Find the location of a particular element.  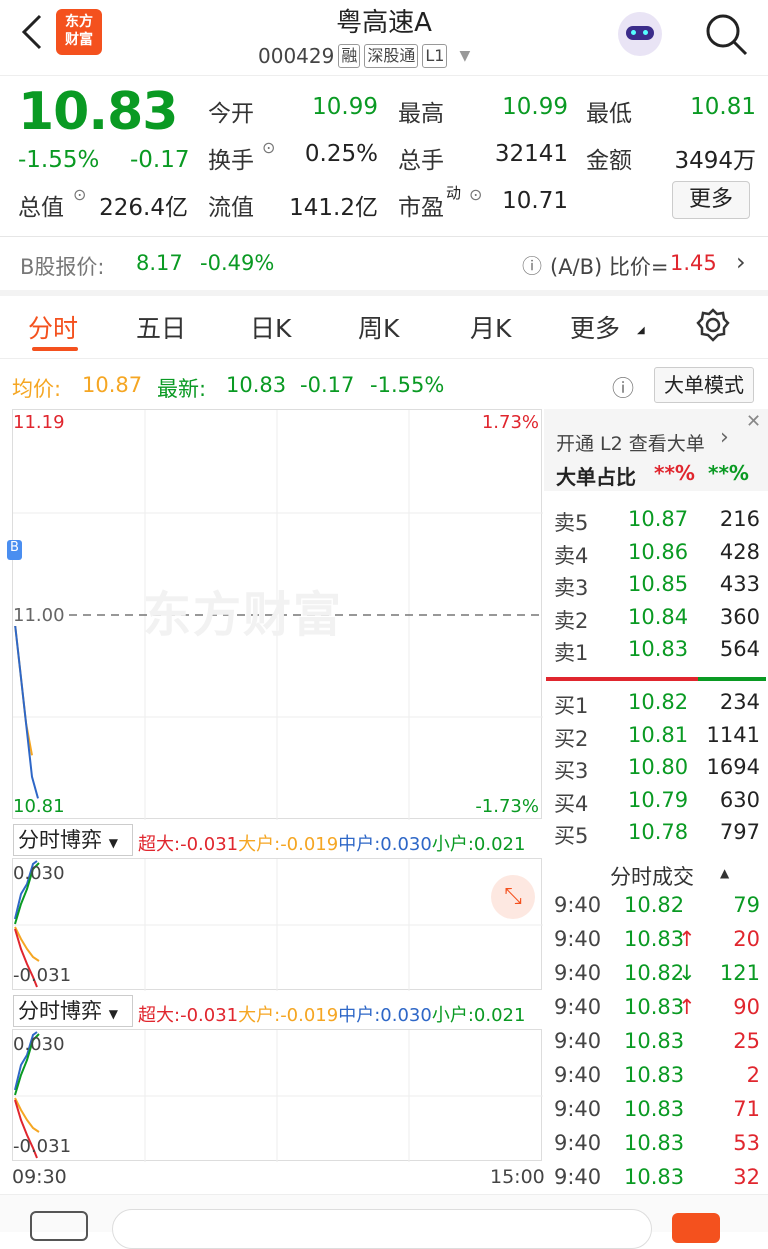

trade-arrow-icon: ↓ is located at coordinates (687, 973).